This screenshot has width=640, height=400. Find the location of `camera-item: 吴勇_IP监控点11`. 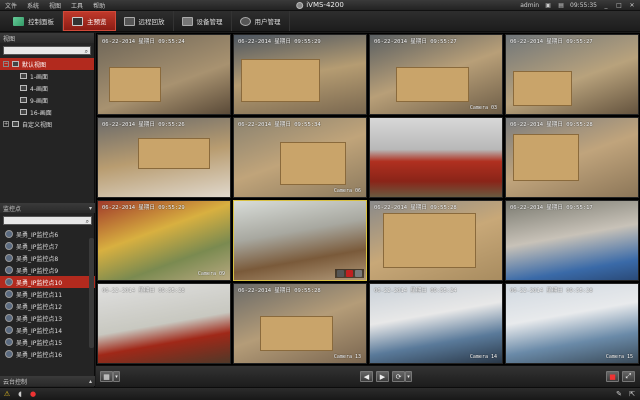

camera-item: 吴勇_IP监控点11 is located at coordinates (47, 294).